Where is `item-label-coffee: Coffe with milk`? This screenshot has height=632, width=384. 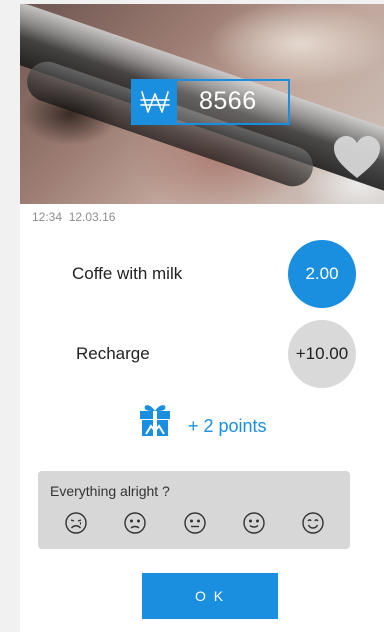 item-label-coffee: Coffe with milk is located at coordinates (127, 273).